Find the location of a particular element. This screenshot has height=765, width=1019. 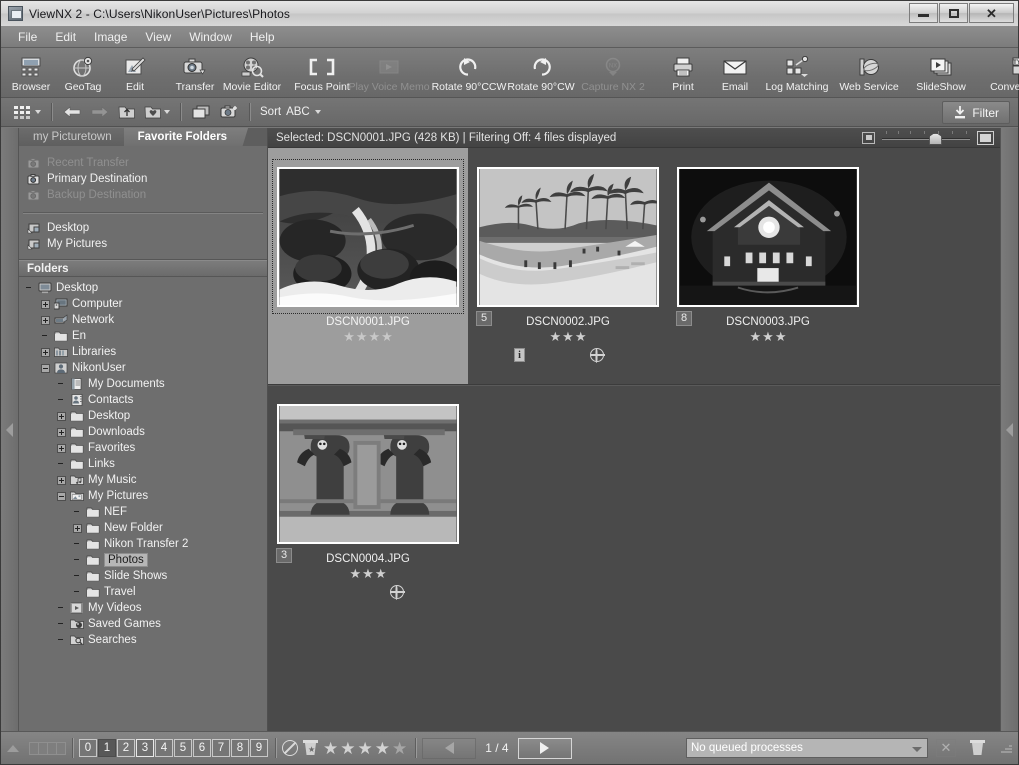

label-number-button-3: 3 is located at coordinates (145, 748).